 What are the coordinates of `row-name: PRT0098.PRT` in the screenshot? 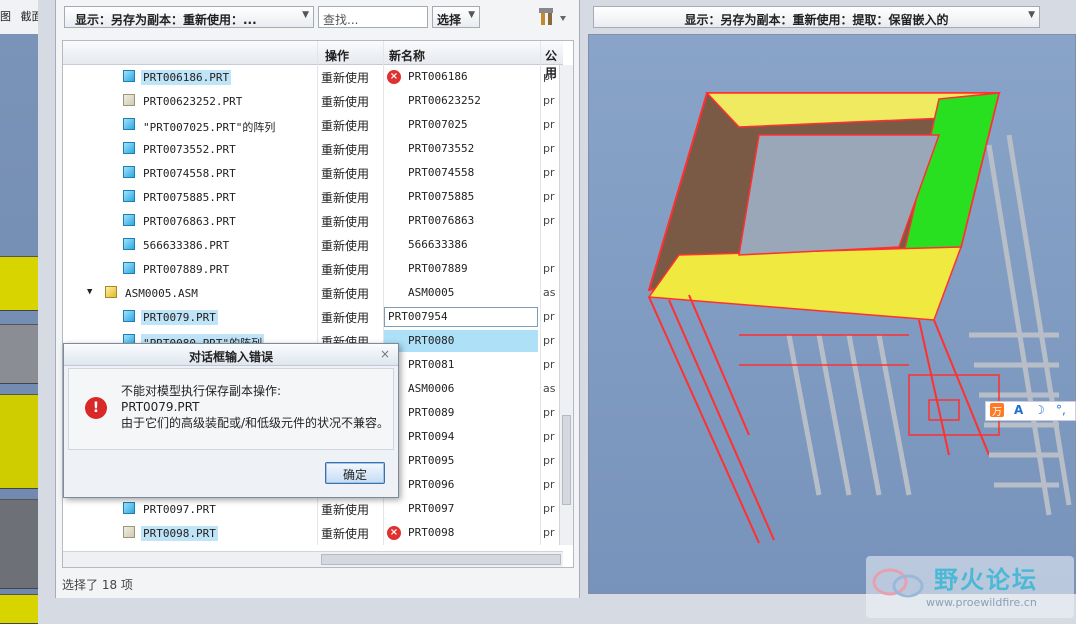 It's located at (179, 533).